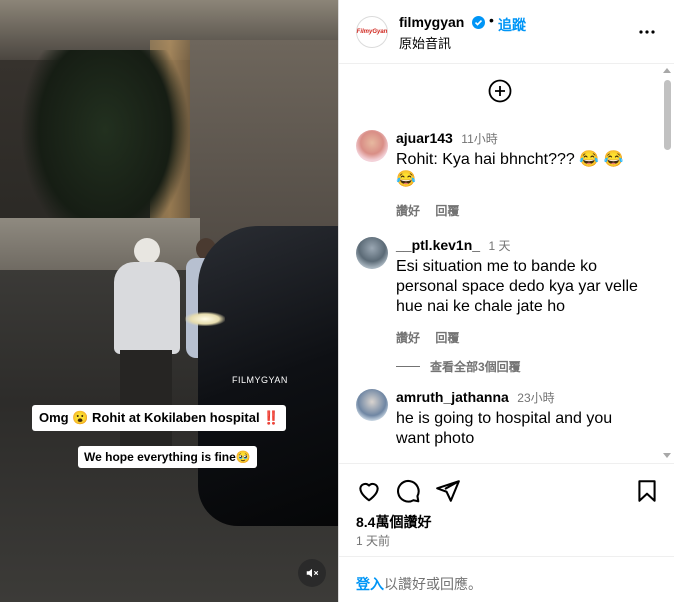 The width and height of the screenshot is (674, 603). Describe the element at coordinates (393, 522) in the screenshot. I see `likes-count: 8.4萬個讚好` at that location.